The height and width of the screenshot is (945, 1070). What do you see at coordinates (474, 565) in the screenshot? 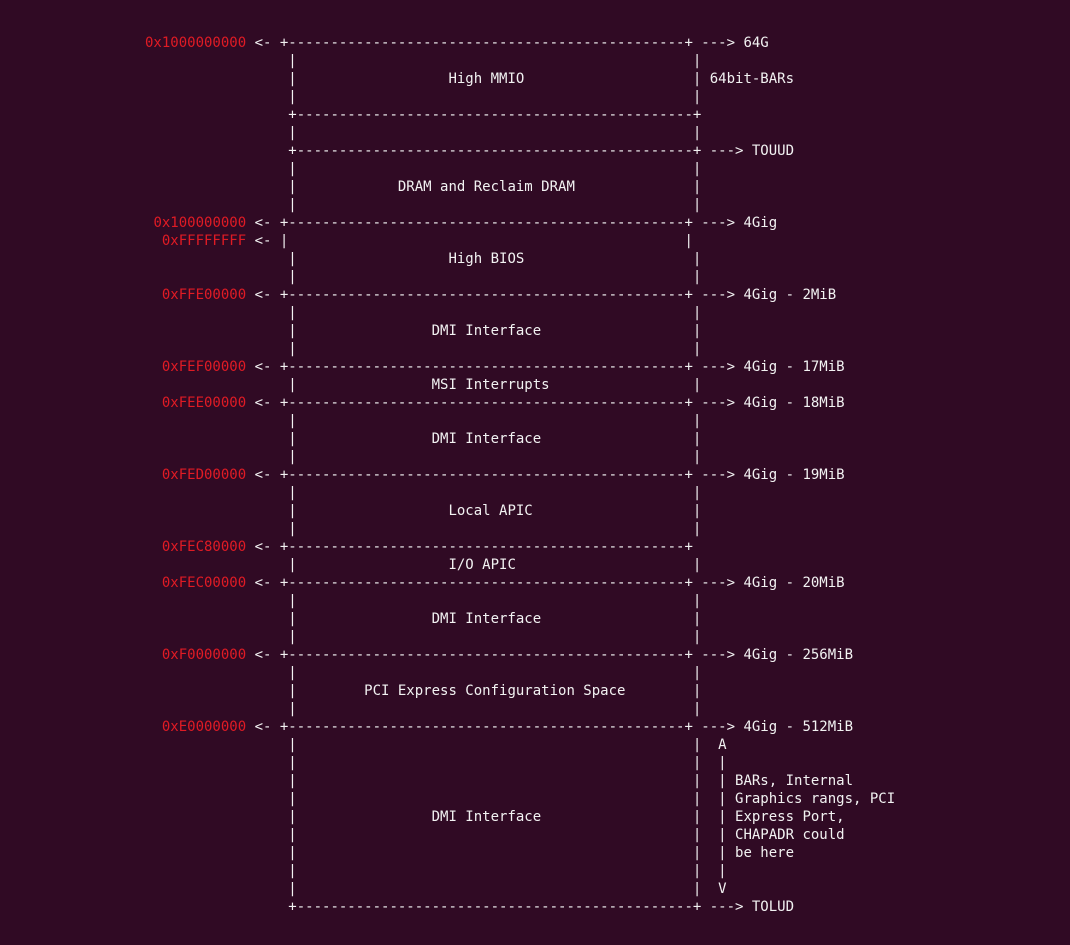
I see `diagram-text: | I/O APIC |` at bounding box center [474, 565].